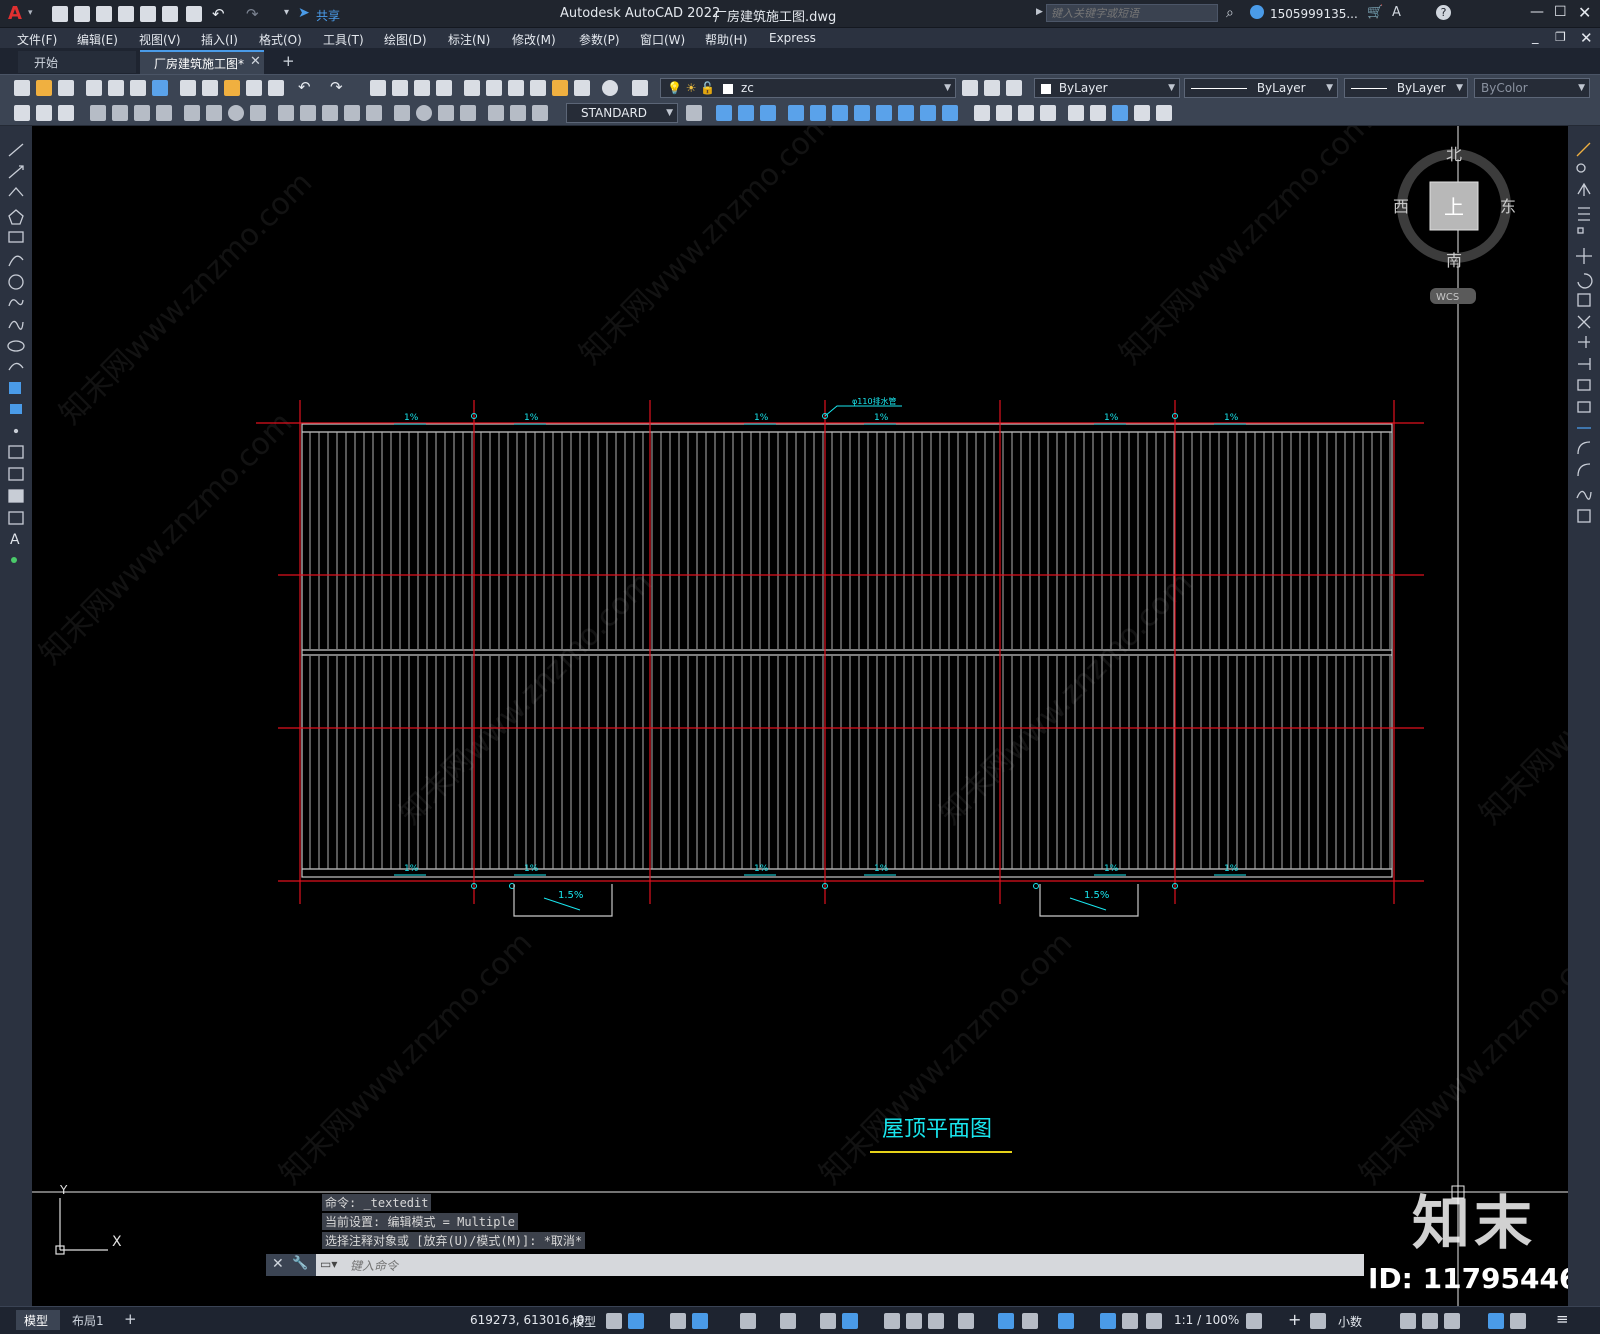 The height and width of the screenshot is (1334, 1600). Describe the element at coordinates (276, 88) in the screenshot. I see `block-editor-icon` at that location.